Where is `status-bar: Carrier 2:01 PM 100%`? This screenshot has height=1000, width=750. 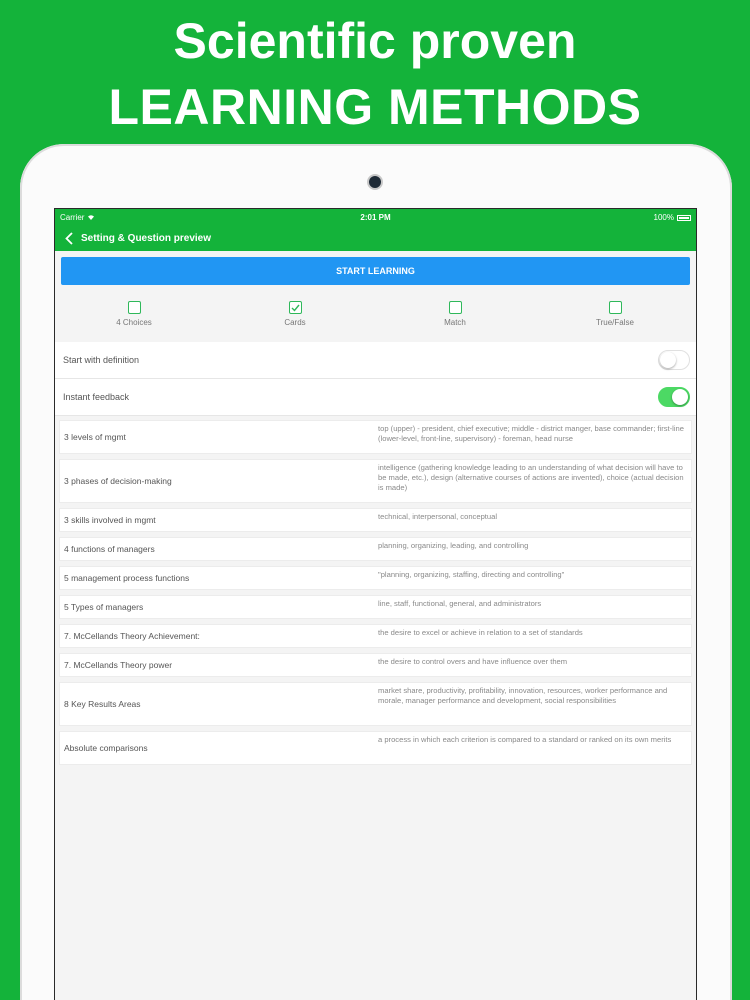 status-bar: Carrier 2:01 PM 100% is located at coordinates (375, 217).